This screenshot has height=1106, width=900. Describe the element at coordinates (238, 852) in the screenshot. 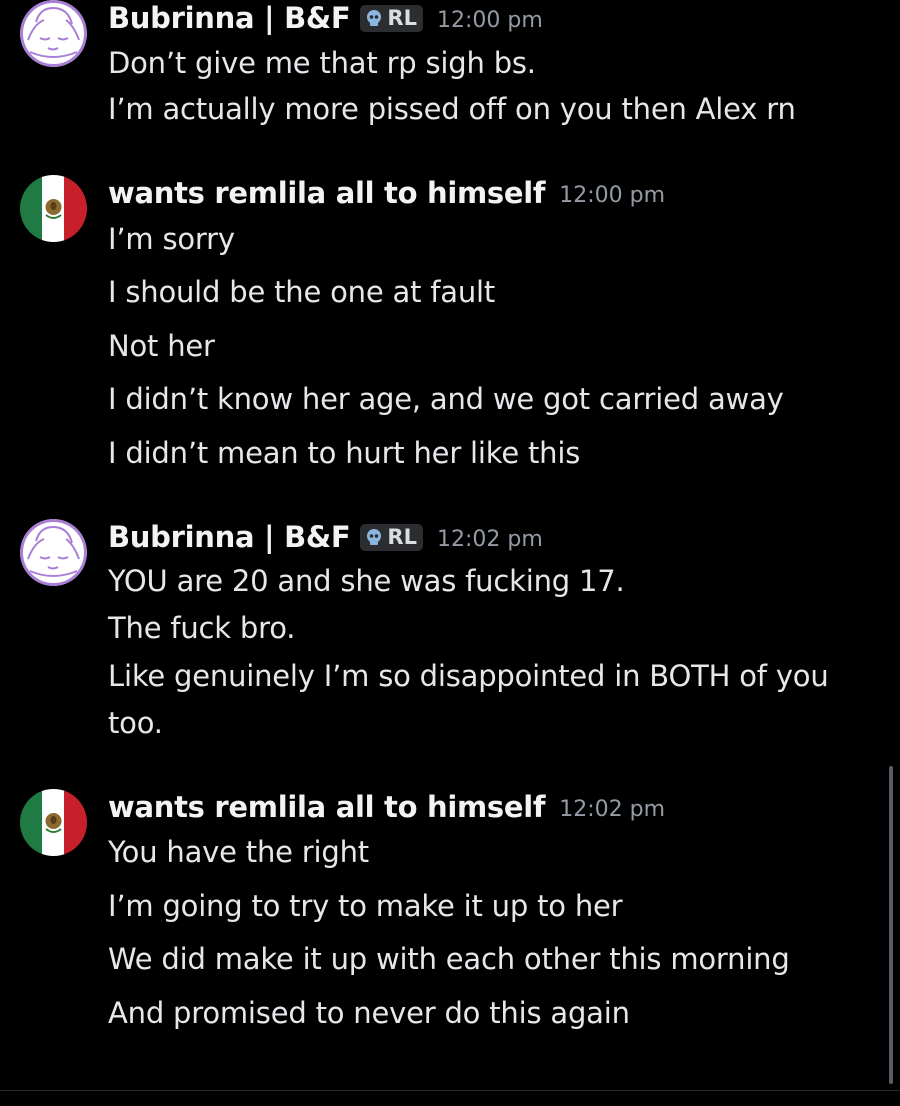

I see `message-text: You have the right` at that location.